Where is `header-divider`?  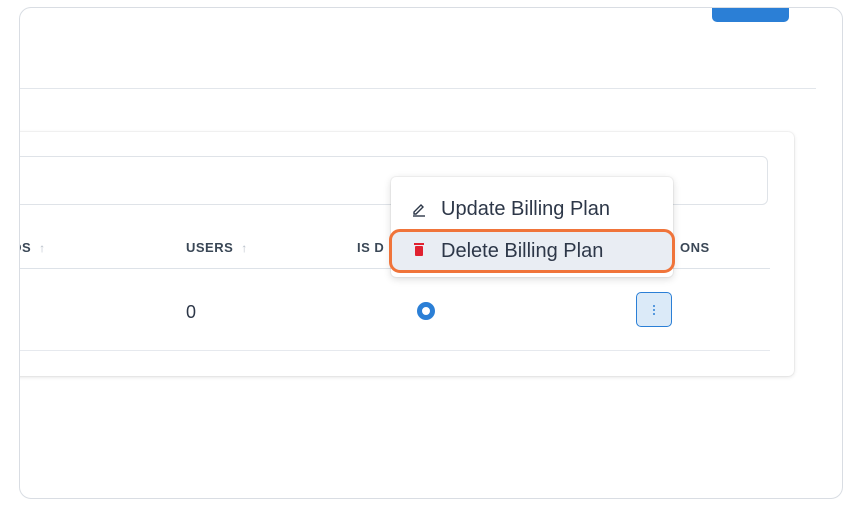
header-divider is located at coordinates (418, 88).